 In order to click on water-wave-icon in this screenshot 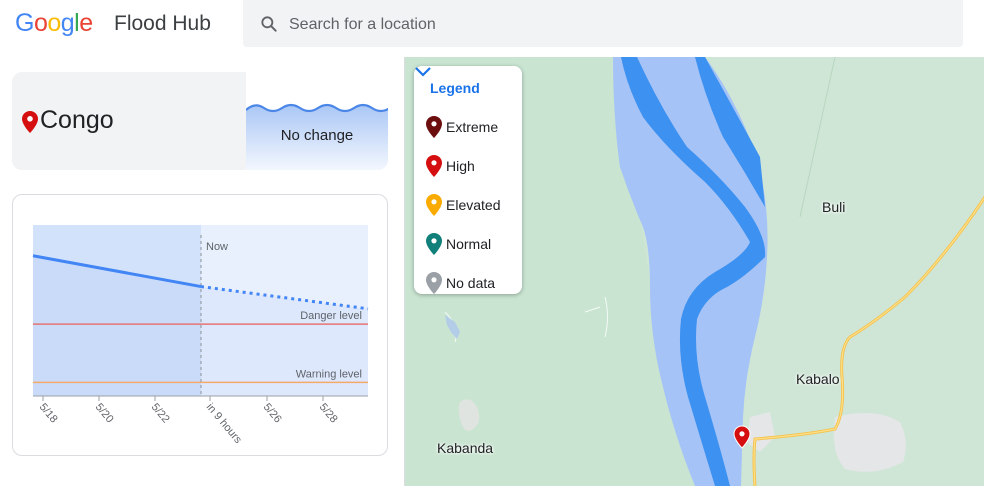, I will do `click(317, 136)`.